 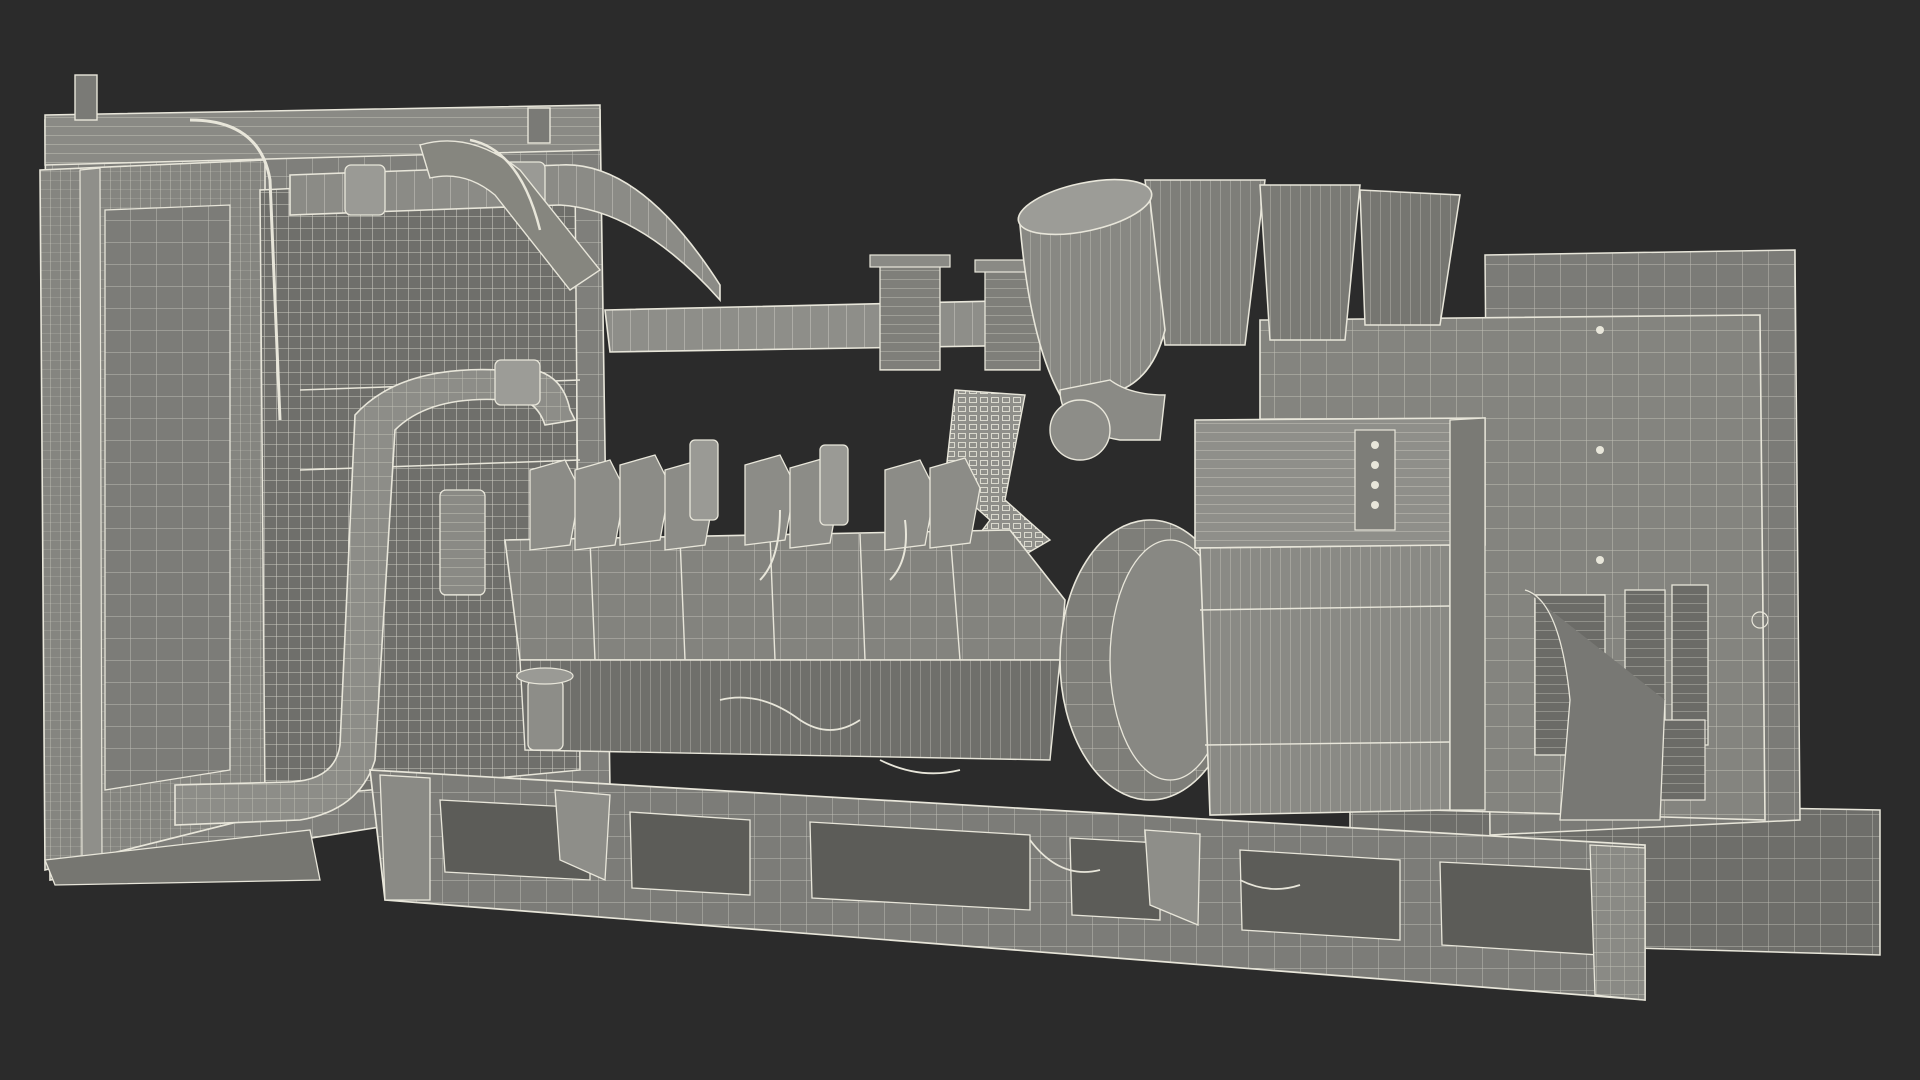 I want to click on air-filter, so click(x=1091, y=319).